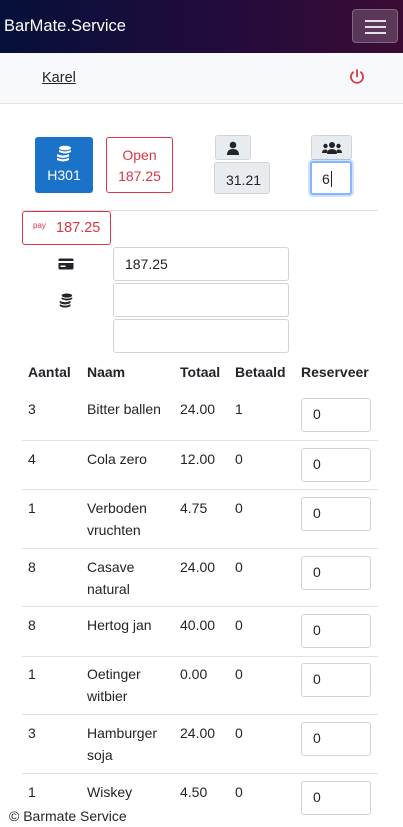 The image size is (403, 827). What do you see at coordinates (200, 372) in the screenshot?
I see `header-totaal: Totaal` at bounding box center [200, 372].